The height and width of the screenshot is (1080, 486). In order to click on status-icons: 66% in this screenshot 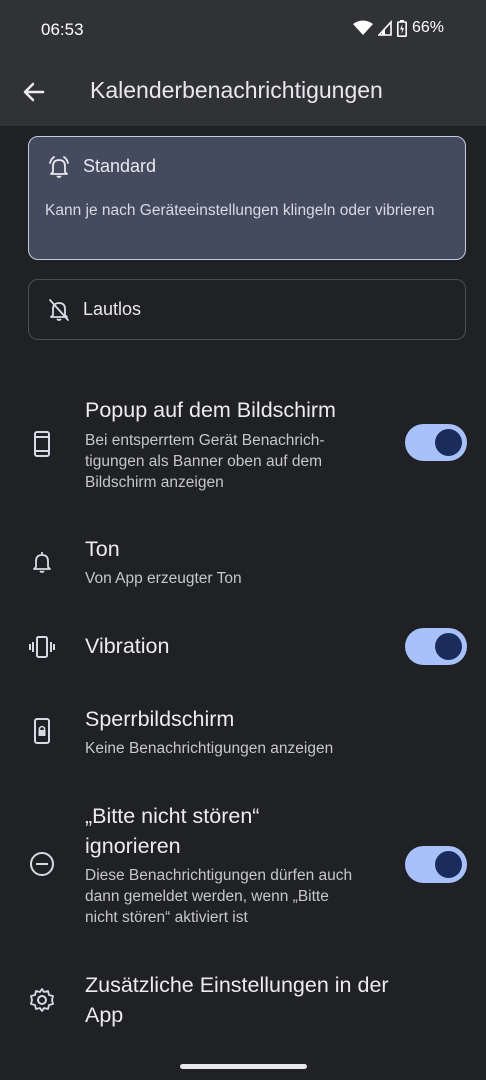, I will do `click(398, 28)`.